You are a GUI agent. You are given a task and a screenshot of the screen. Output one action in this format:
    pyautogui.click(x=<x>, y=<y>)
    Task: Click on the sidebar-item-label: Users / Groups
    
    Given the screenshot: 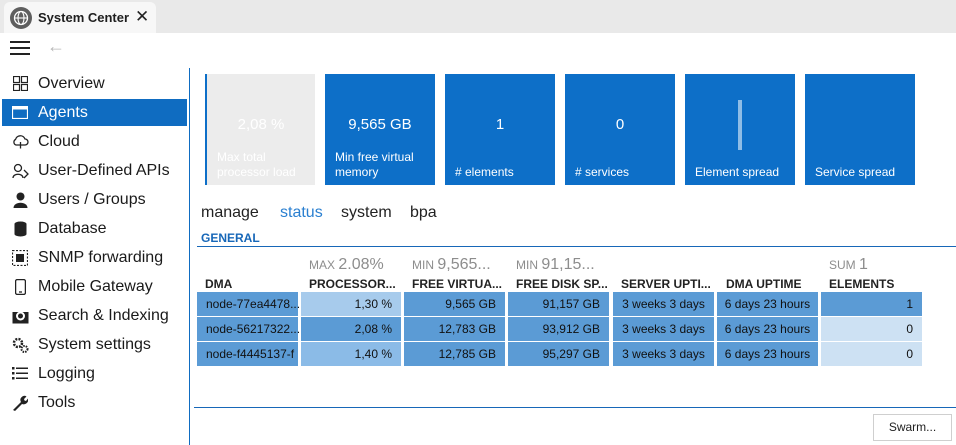 What is the action you would take?
    pyautogui.click(x=92, y=199)
    